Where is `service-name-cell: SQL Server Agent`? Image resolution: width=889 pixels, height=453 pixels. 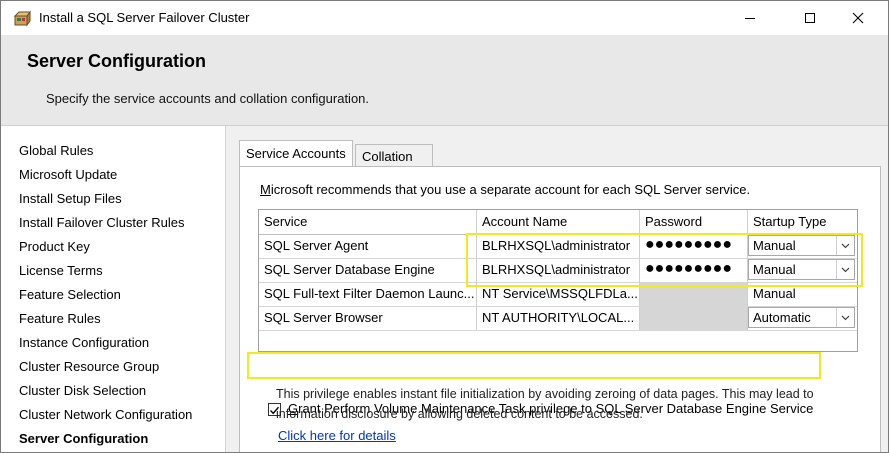
service-name-cell: SQL Server Agent is located at coordinates (368, 246).